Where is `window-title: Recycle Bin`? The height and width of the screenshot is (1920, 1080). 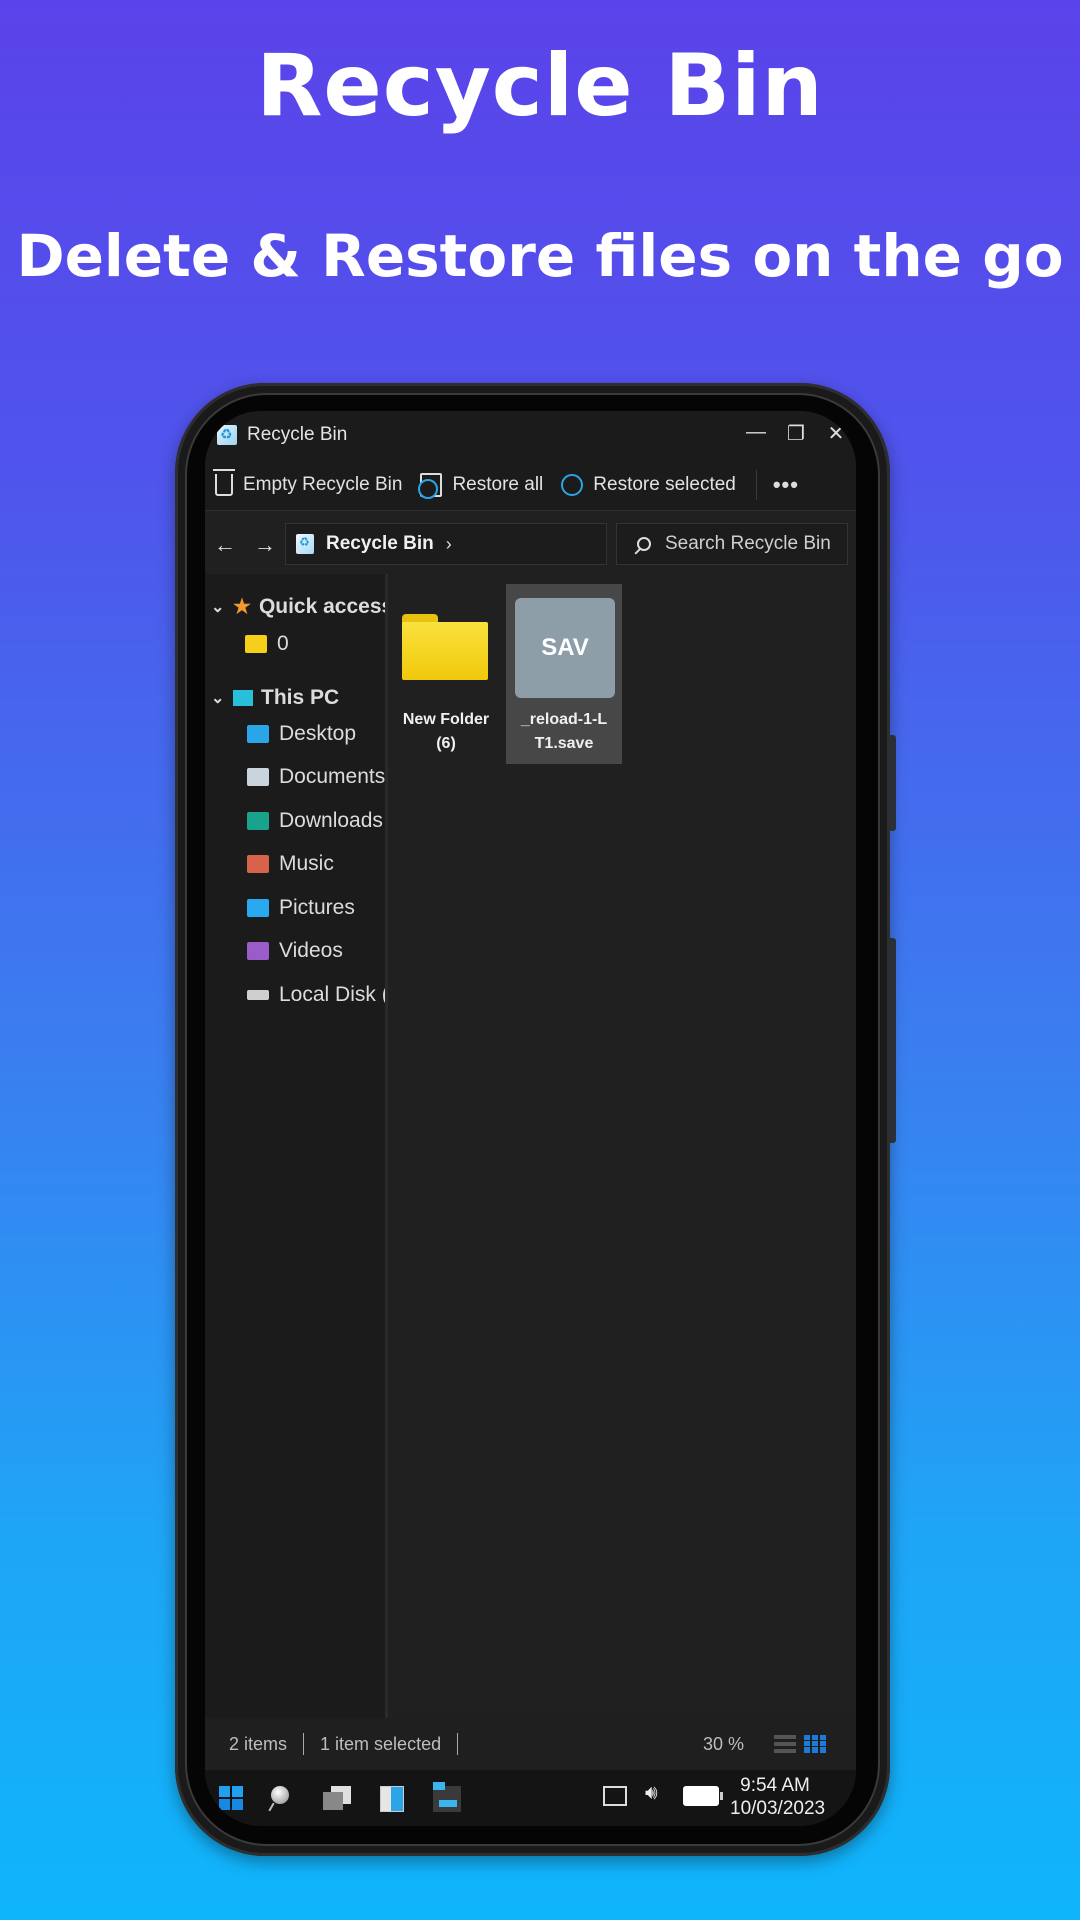
window-title: Recycle Bin is located at coordinates (297, 434).